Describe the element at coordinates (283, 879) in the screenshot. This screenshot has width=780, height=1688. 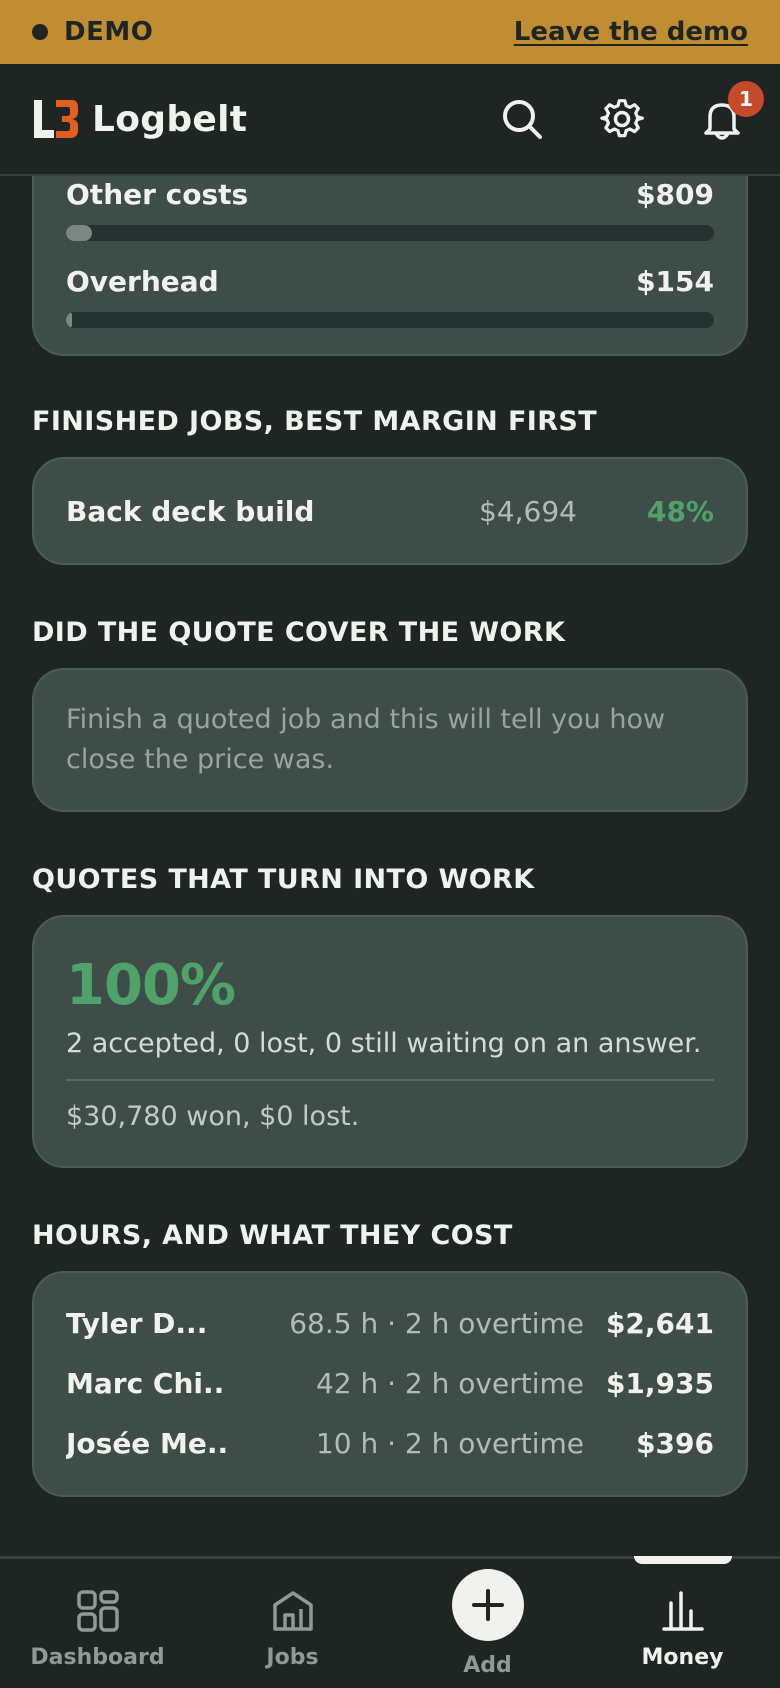
I see `quote-conversion-title: QUOTES THAT TURN INTO WORK` at that location.